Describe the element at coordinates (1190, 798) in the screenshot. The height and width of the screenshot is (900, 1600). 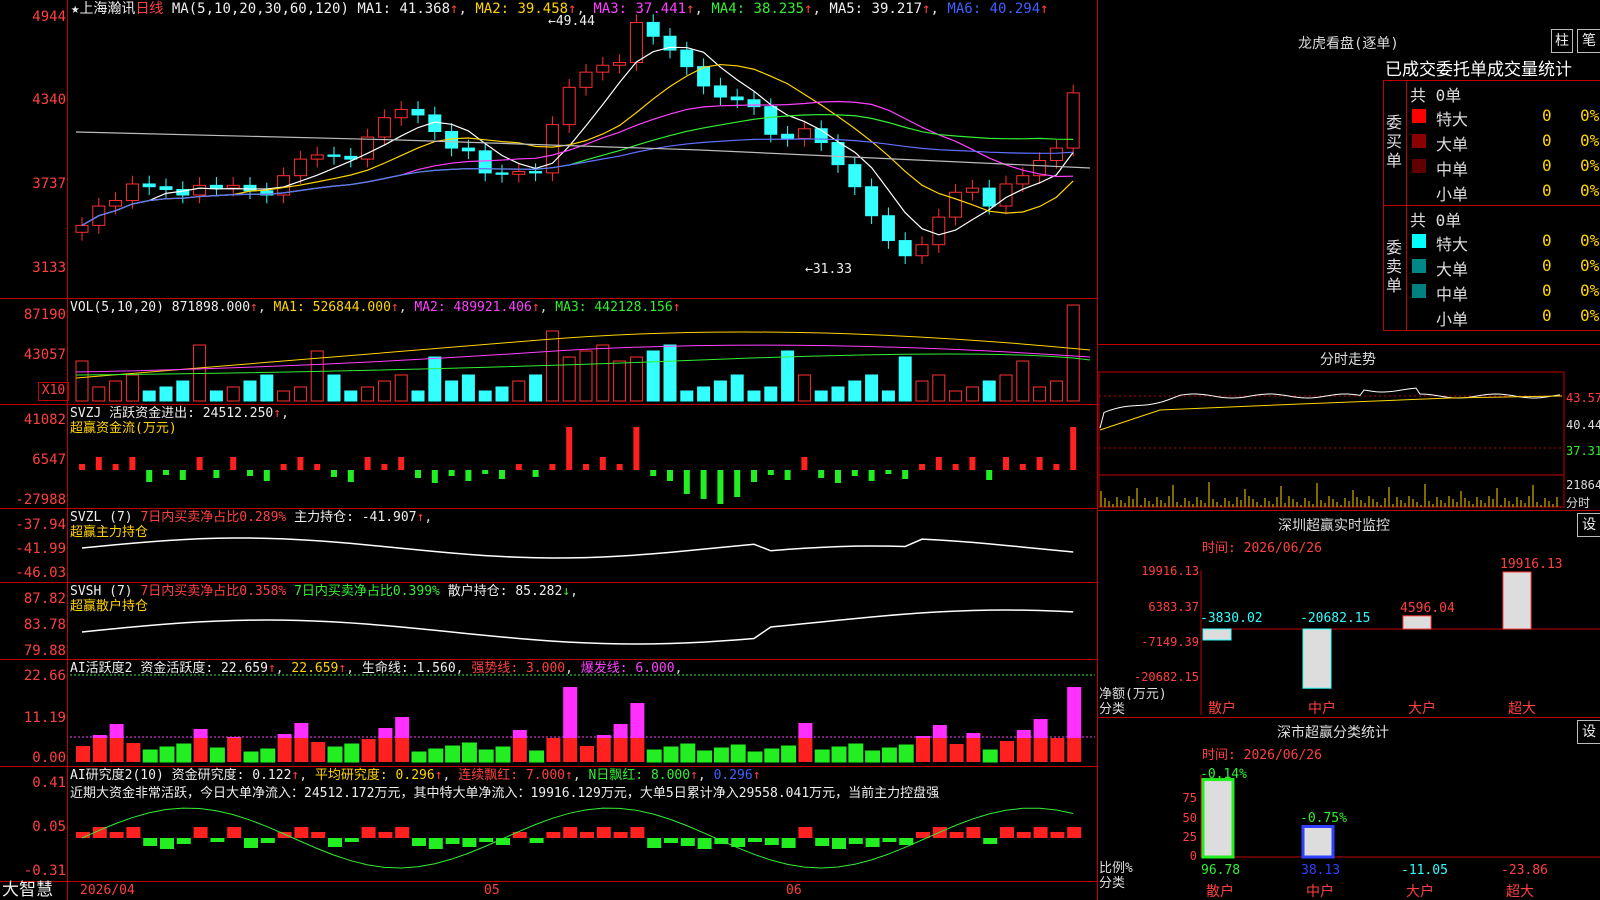
I see `cls-axis-label: 75` at that location.